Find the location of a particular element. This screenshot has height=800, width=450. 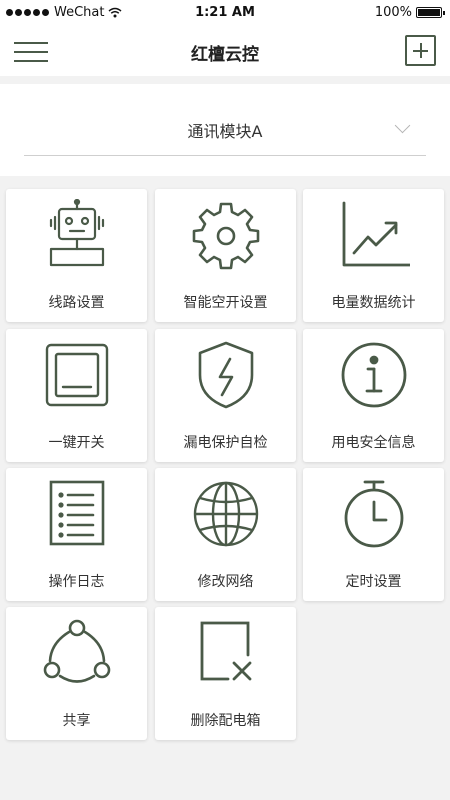

share-icon is located at coordinates (77, 651).